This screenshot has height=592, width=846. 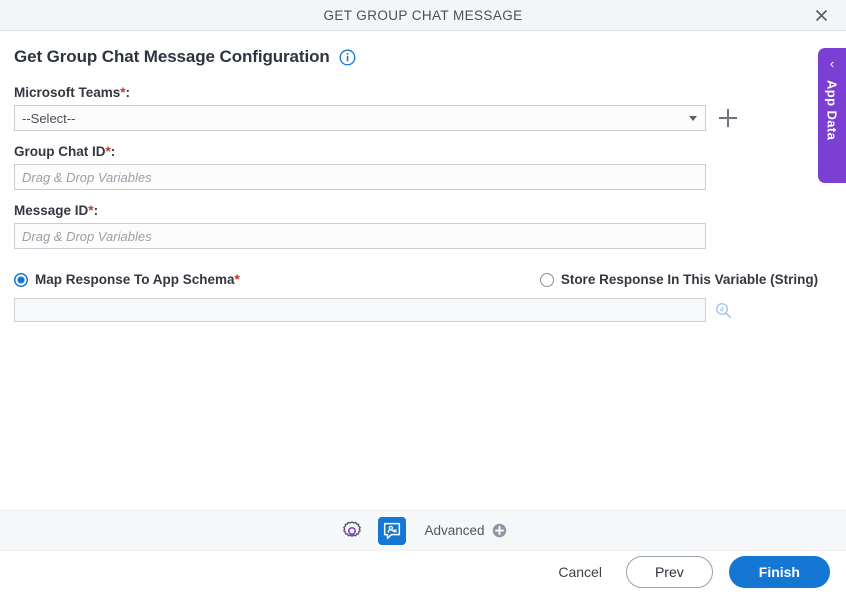 What do you see at coordinates (832, 110) in the screenshot?
I see `app-data-tab-label: App Data` at bounding box center [832, 110].